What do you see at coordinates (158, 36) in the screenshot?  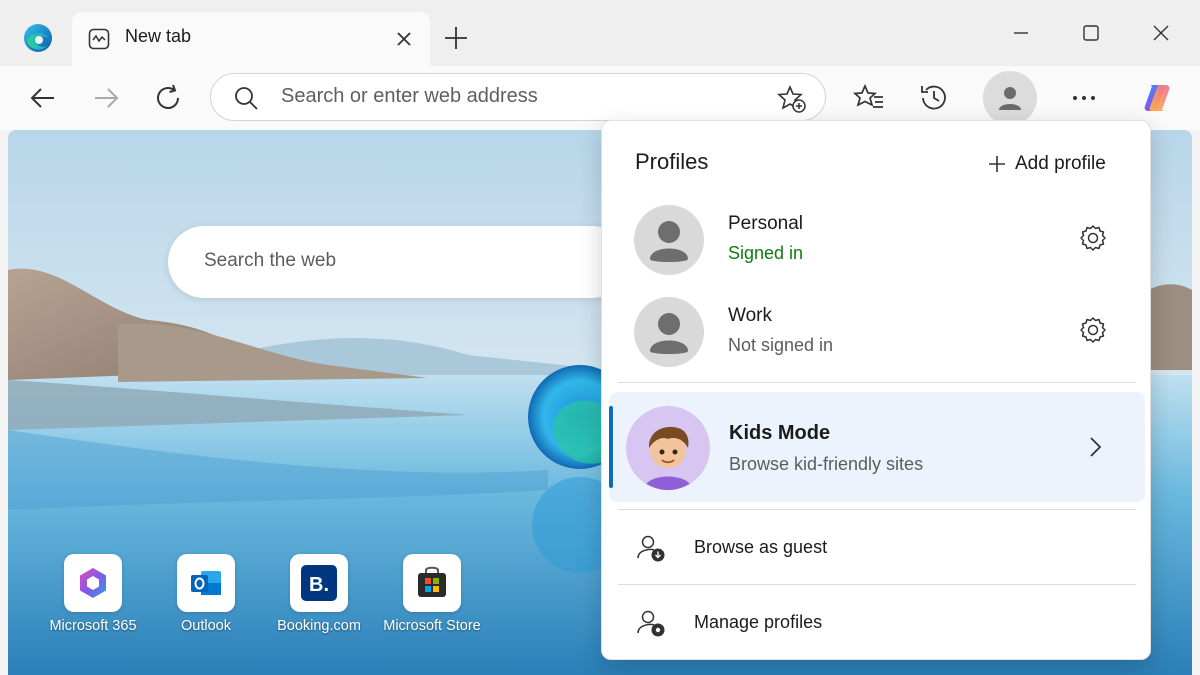 I see `tab-title: New tab` at bounding box center [158, 36].